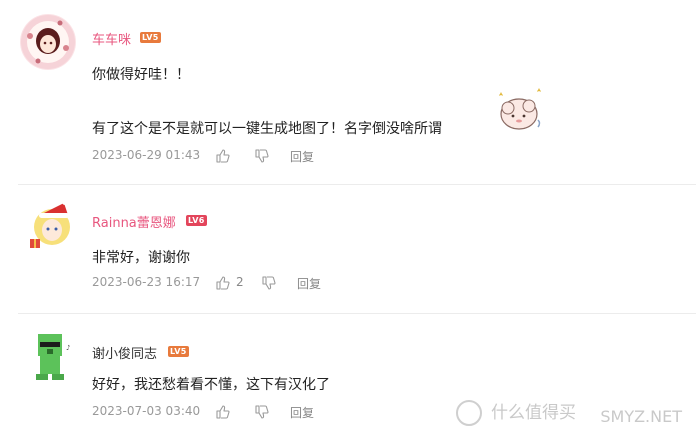 This screenshot has width=696, height=438. Describe the element at coordinates (124, 352) in the screenshot. I see `username: 谢小俊同志` at that location.